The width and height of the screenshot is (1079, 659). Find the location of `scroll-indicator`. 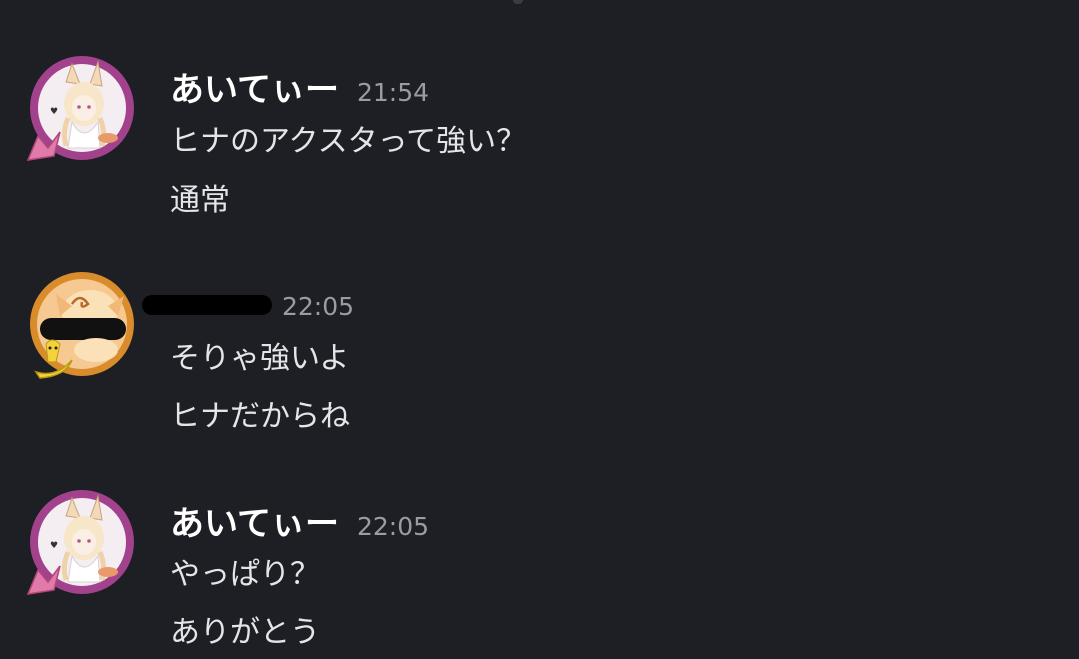

scroll-indicator is located at coordinates (518, 2).